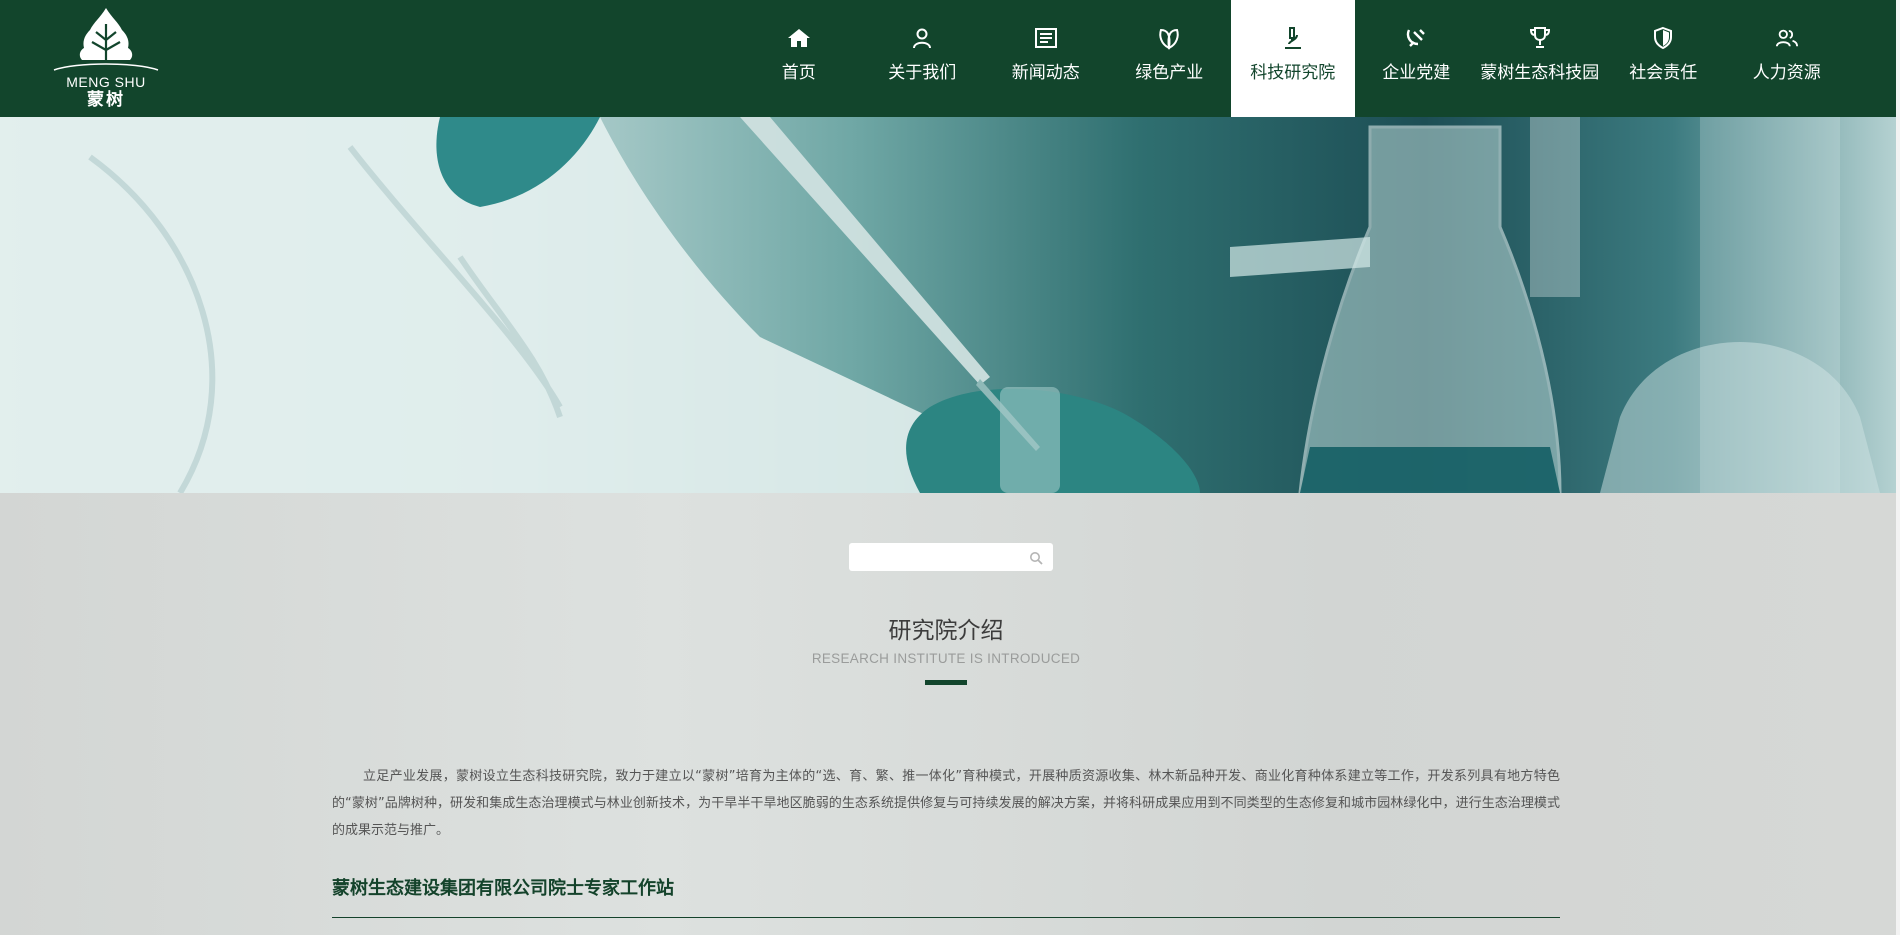  I want to click on nav-item-green-industry: 绿色产业, so click(1170, 58).